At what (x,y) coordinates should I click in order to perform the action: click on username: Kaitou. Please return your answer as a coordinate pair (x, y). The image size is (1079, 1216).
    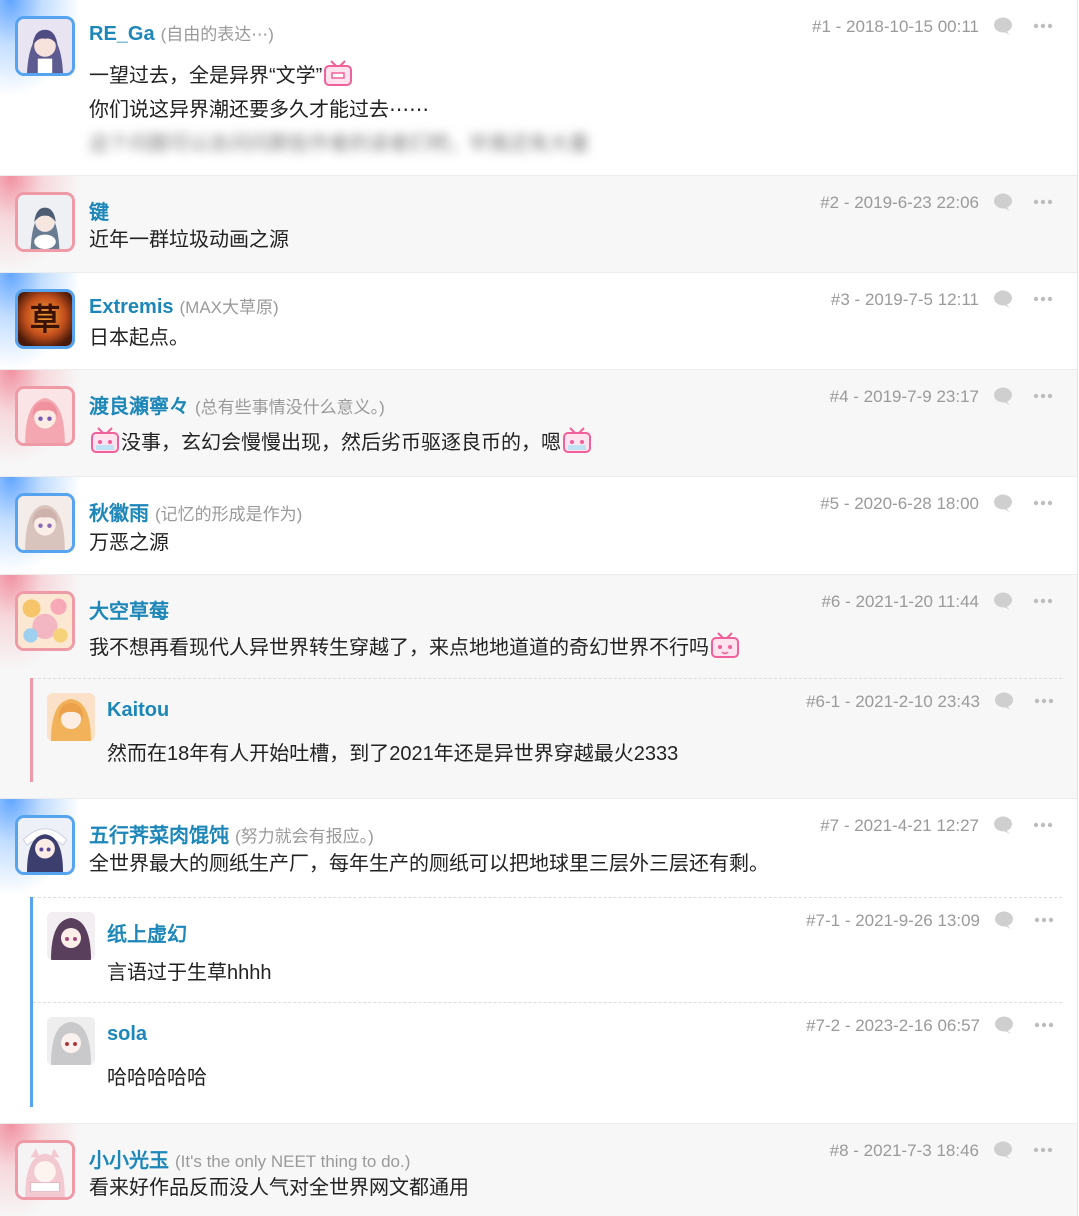
    Looking at the image, I should click on (138, 710).